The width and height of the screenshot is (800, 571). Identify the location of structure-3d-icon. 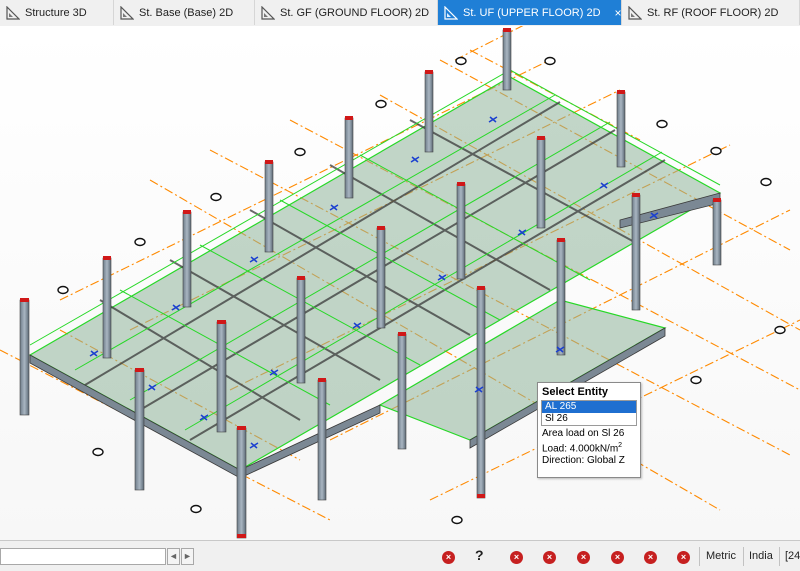
(13, 12).